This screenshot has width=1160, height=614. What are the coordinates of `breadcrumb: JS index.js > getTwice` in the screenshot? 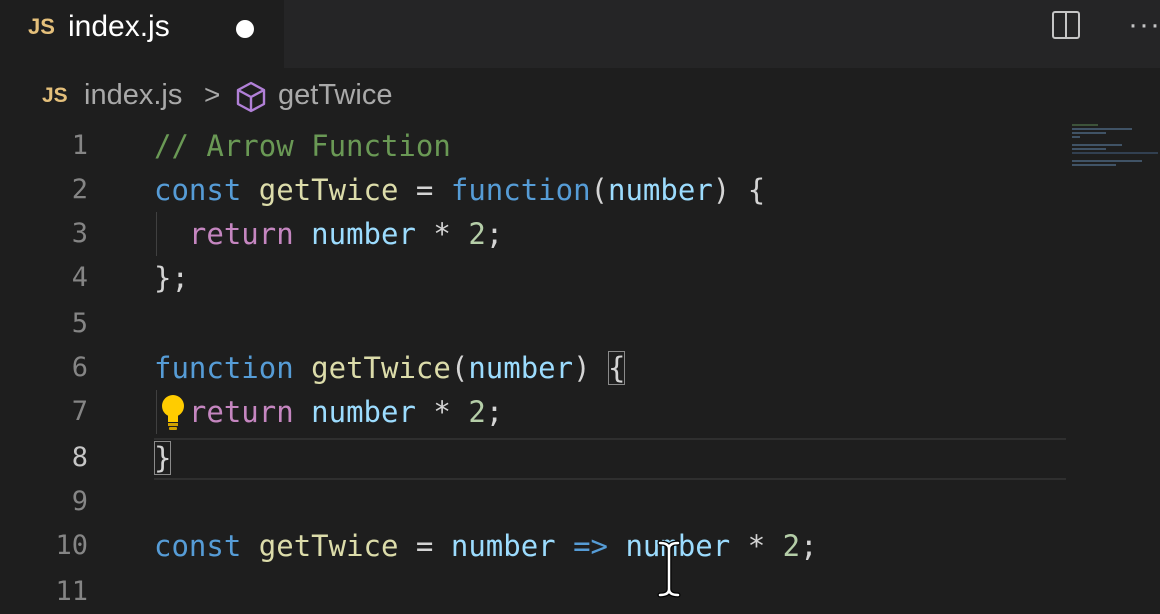 It's located at (580, 96).